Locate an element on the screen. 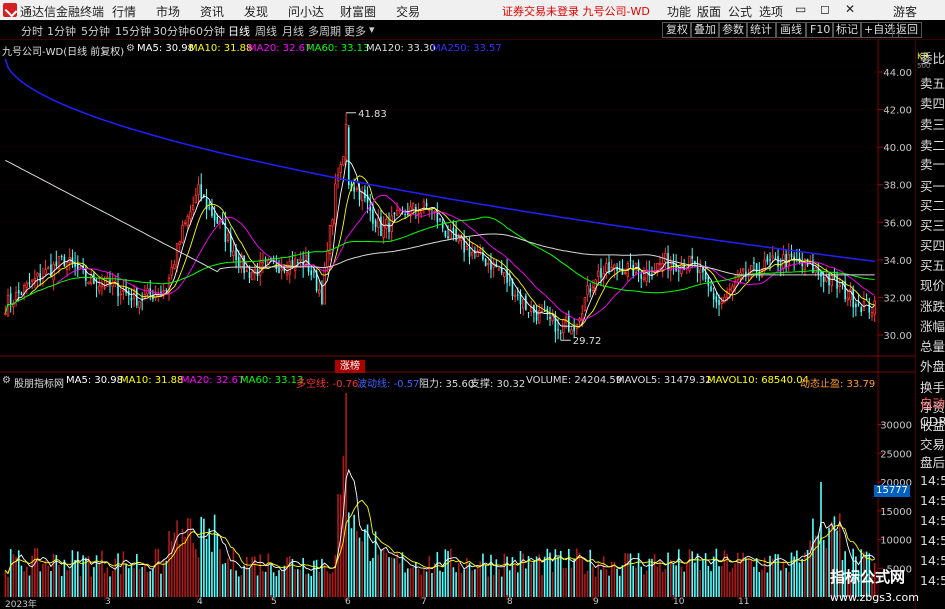  quote-panel-item: 买五 is located at coordinates (932, 264).